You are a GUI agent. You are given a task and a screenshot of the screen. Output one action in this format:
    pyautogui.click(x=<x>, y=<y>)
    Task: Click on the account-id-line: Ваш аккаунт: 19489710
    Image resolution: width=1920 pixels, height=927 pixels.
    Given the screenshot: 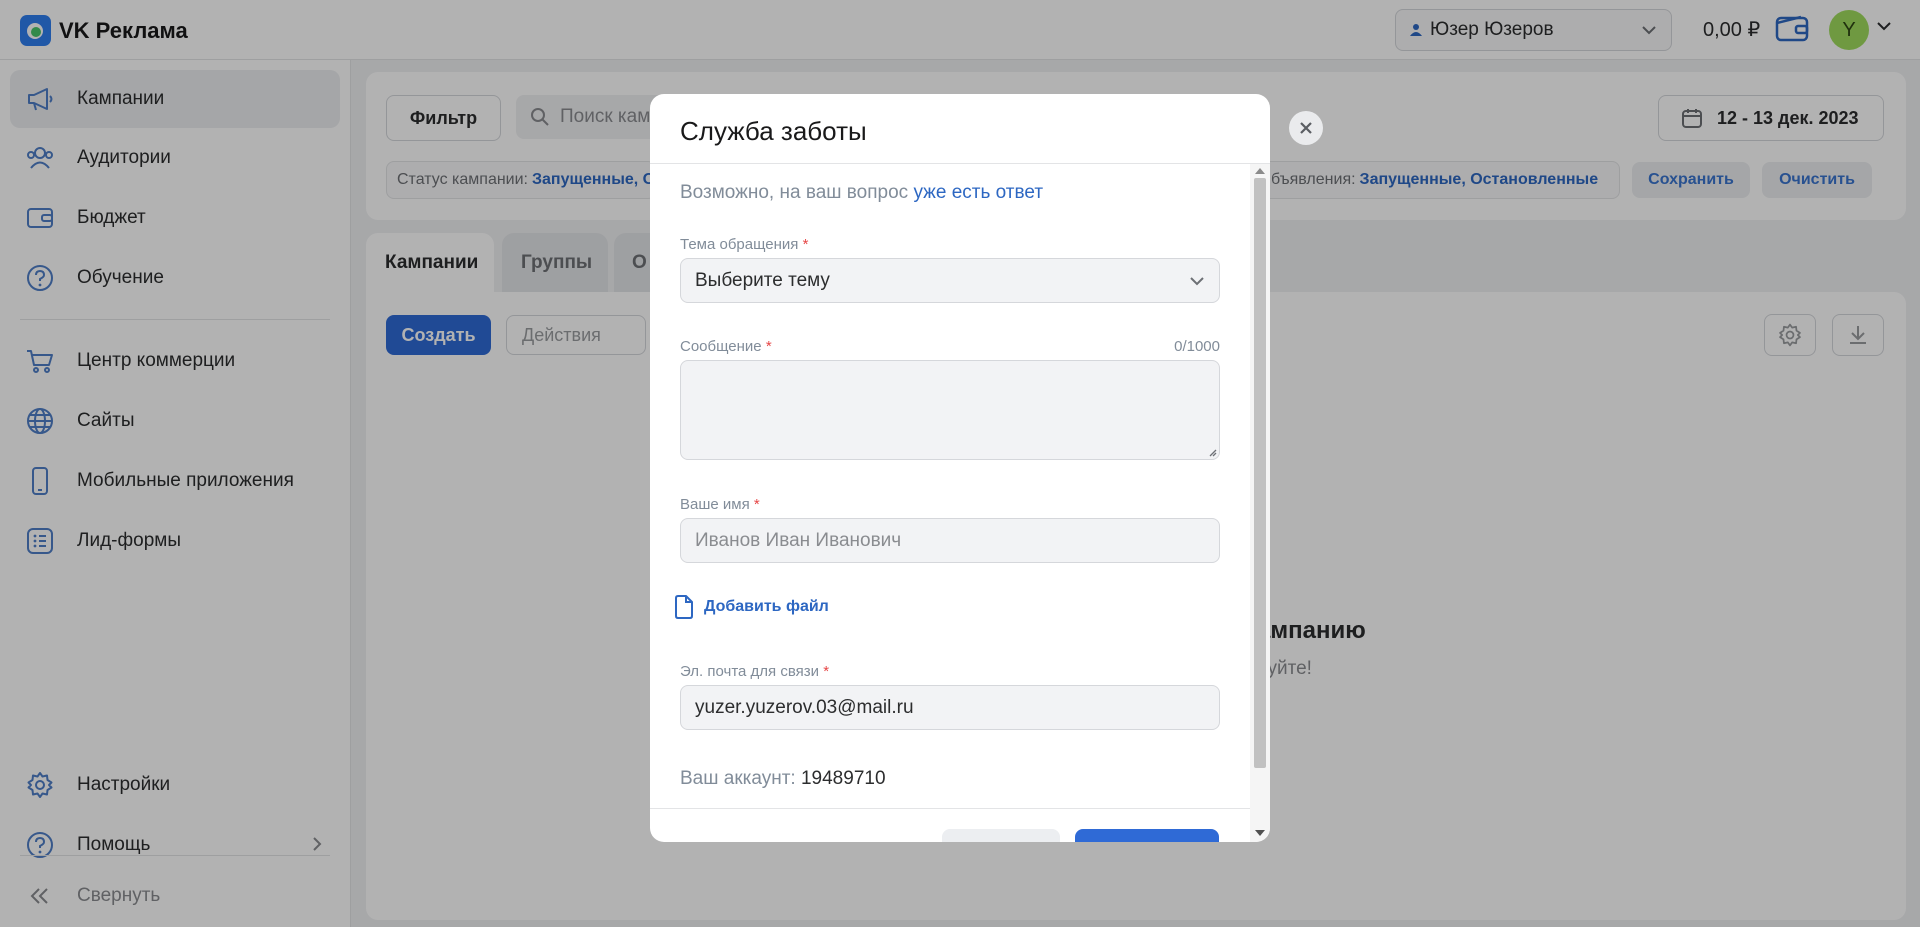 What is the action you would take?
    pyautogui.click(x=783, y=779)
    